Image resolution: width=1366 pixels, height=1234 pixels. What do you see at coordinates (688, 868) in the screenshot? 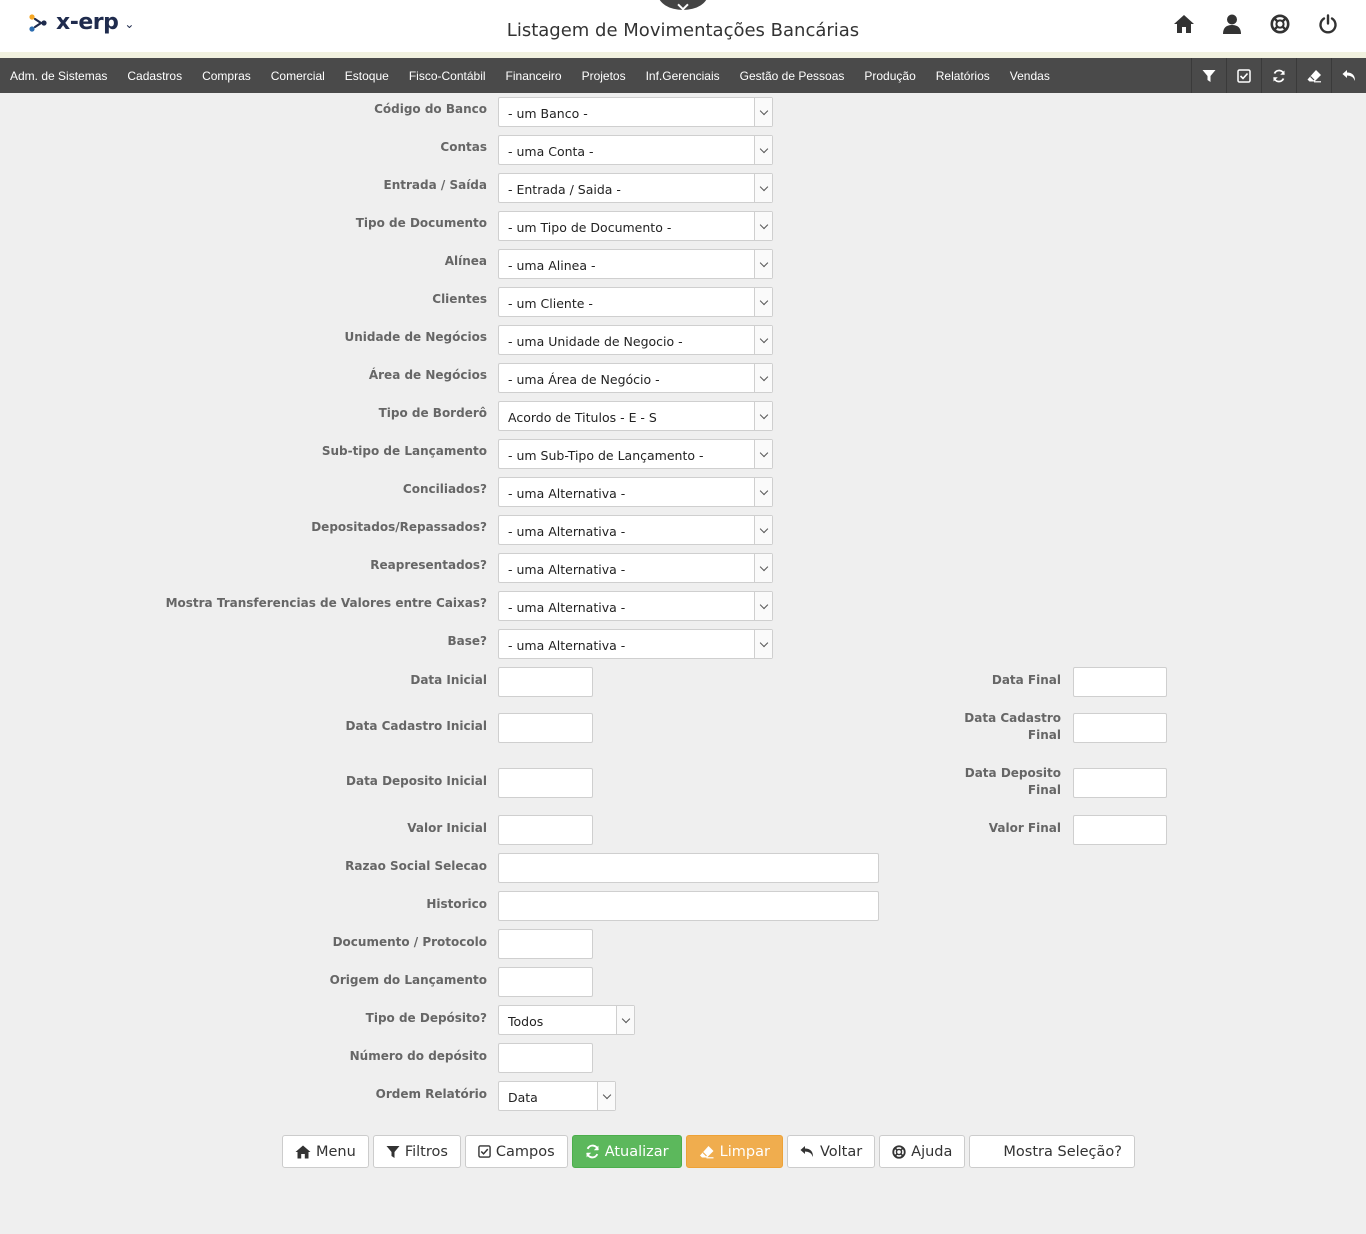
I see `razao-social-input` at bounding box center [688, 868].